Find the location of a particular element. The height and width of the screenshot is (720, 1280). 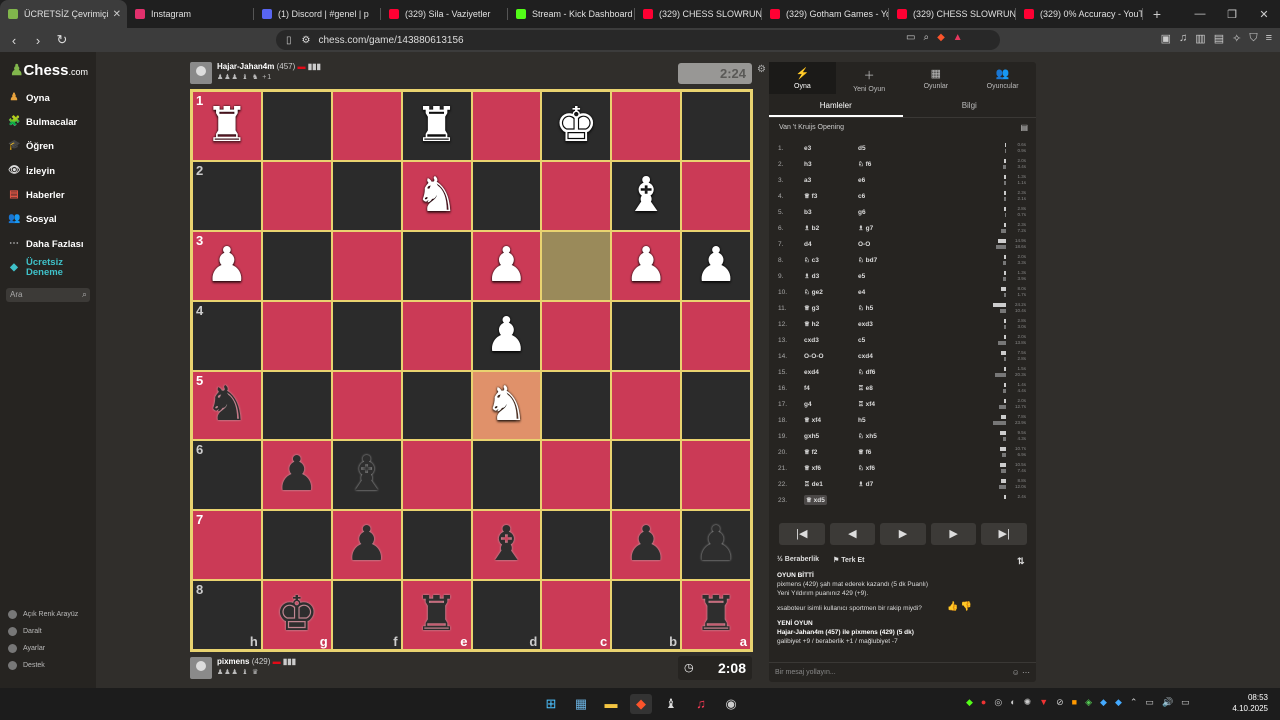

sidebar-footer-item: Daralt is located at coordinates (25, 631).